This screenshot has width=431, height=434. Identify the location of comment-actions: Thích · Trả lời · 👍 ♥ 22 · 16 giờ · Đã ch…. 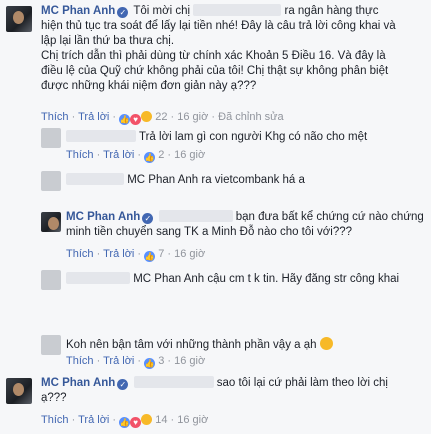
(162, 118).